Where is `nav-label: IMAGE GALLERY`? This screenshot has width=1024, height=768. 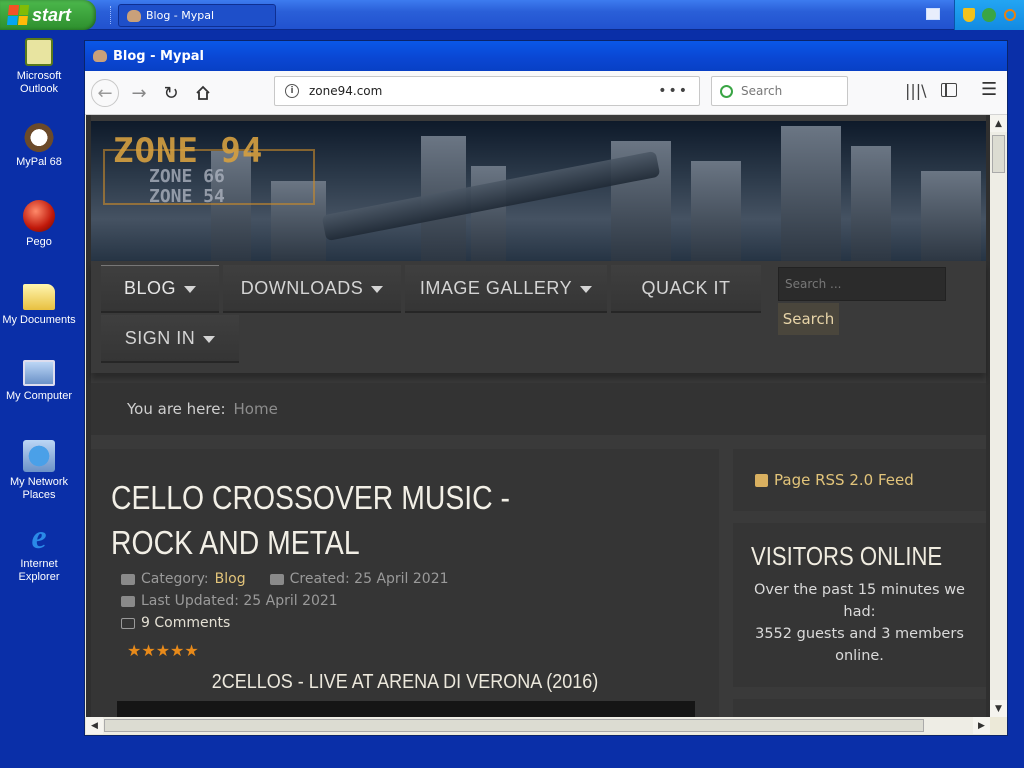
nav-label: IMAGE GALLERY is located at coordinates (496, 287).